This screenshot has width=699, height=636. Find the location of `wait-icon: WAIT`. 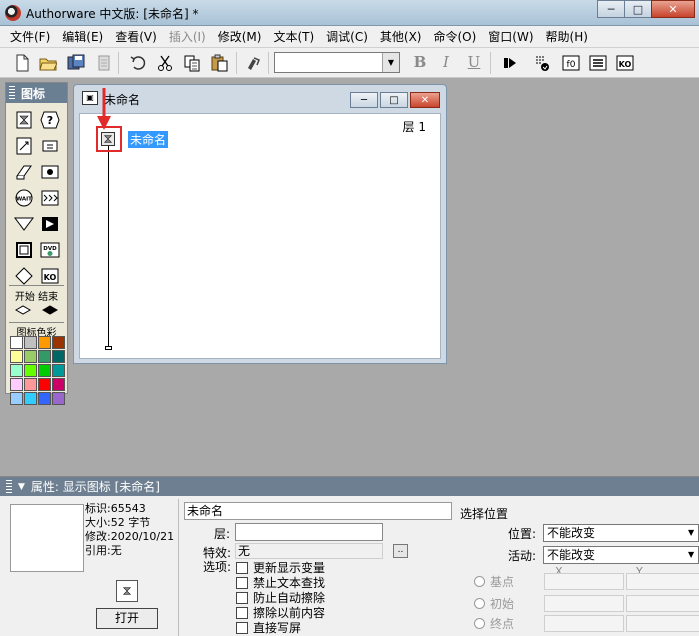

wait-icon: WAIT is located at coordinates (24, 198).